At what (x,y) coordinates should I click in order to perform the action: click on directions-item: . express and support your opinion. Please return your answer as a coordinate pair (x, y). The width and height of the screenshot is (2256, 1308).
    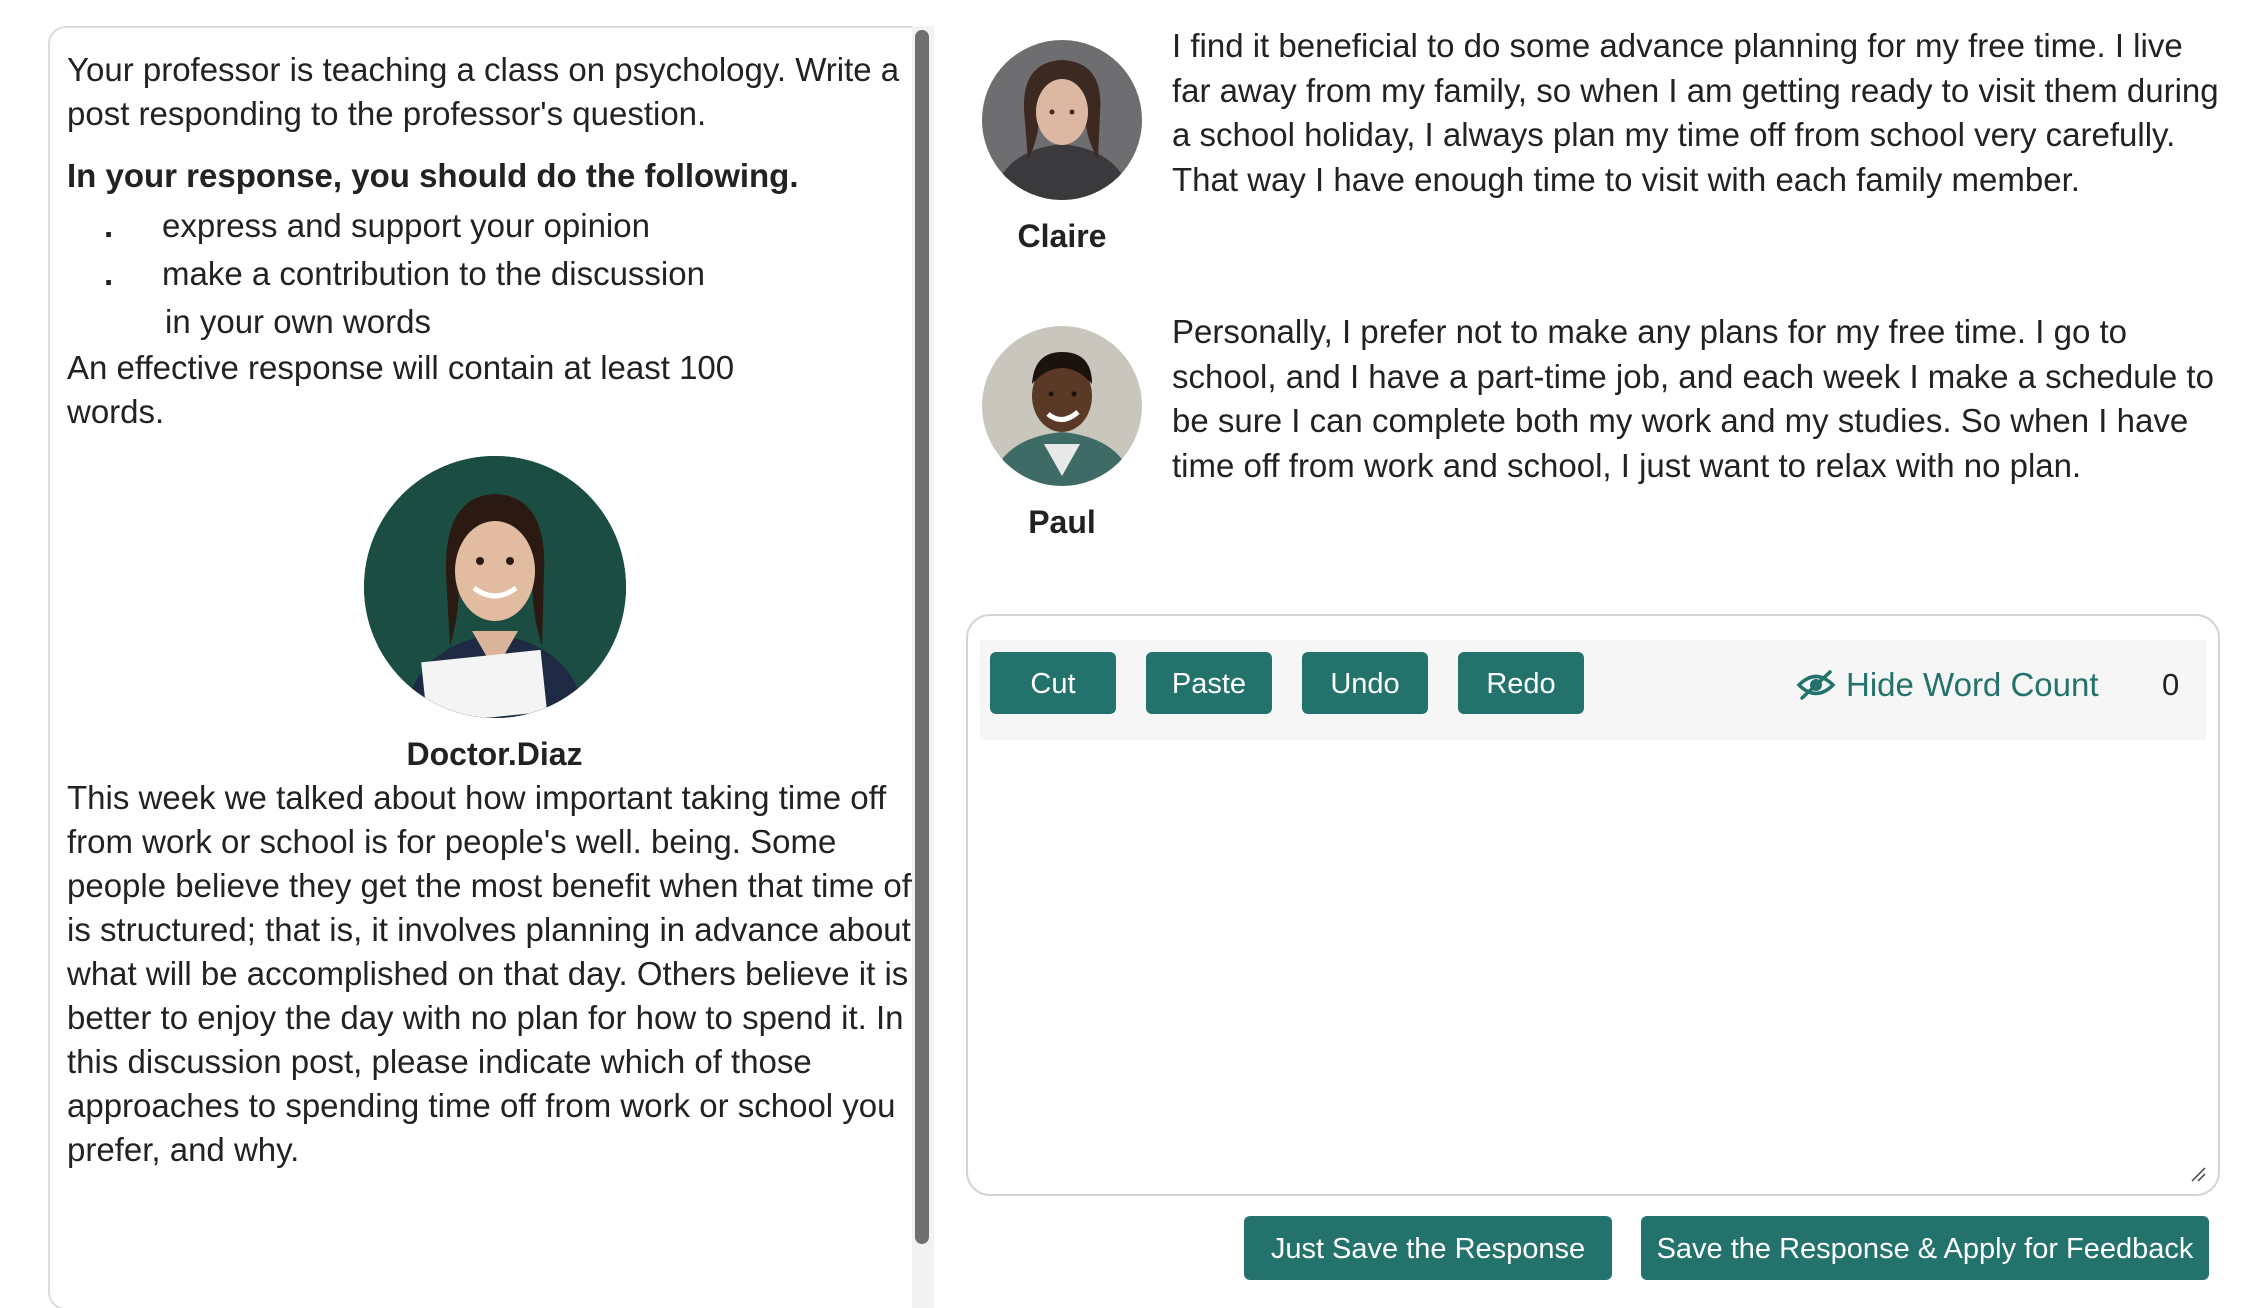
    Looking at the image, I should click on (497, 226).